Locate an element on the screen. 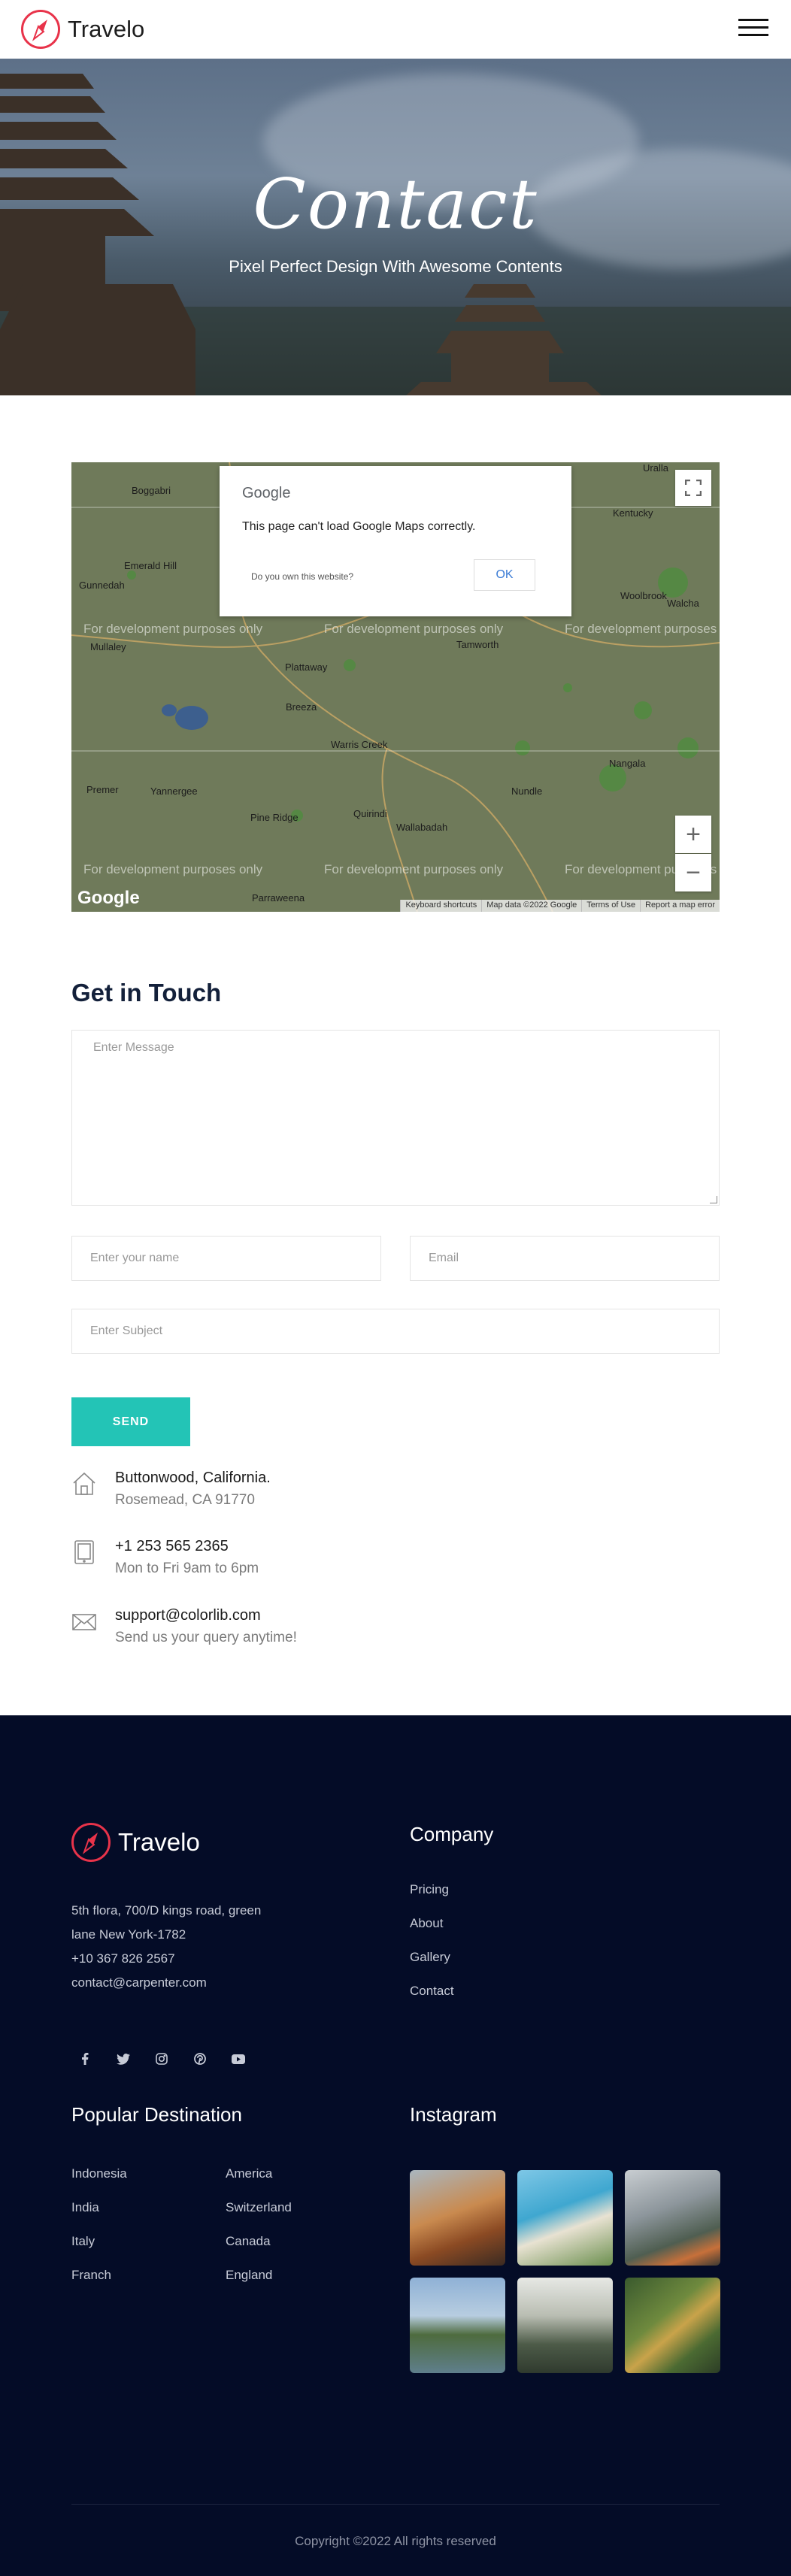  address-sub: Rosemead, CA 91770 is located at coordinates (185, 1500).